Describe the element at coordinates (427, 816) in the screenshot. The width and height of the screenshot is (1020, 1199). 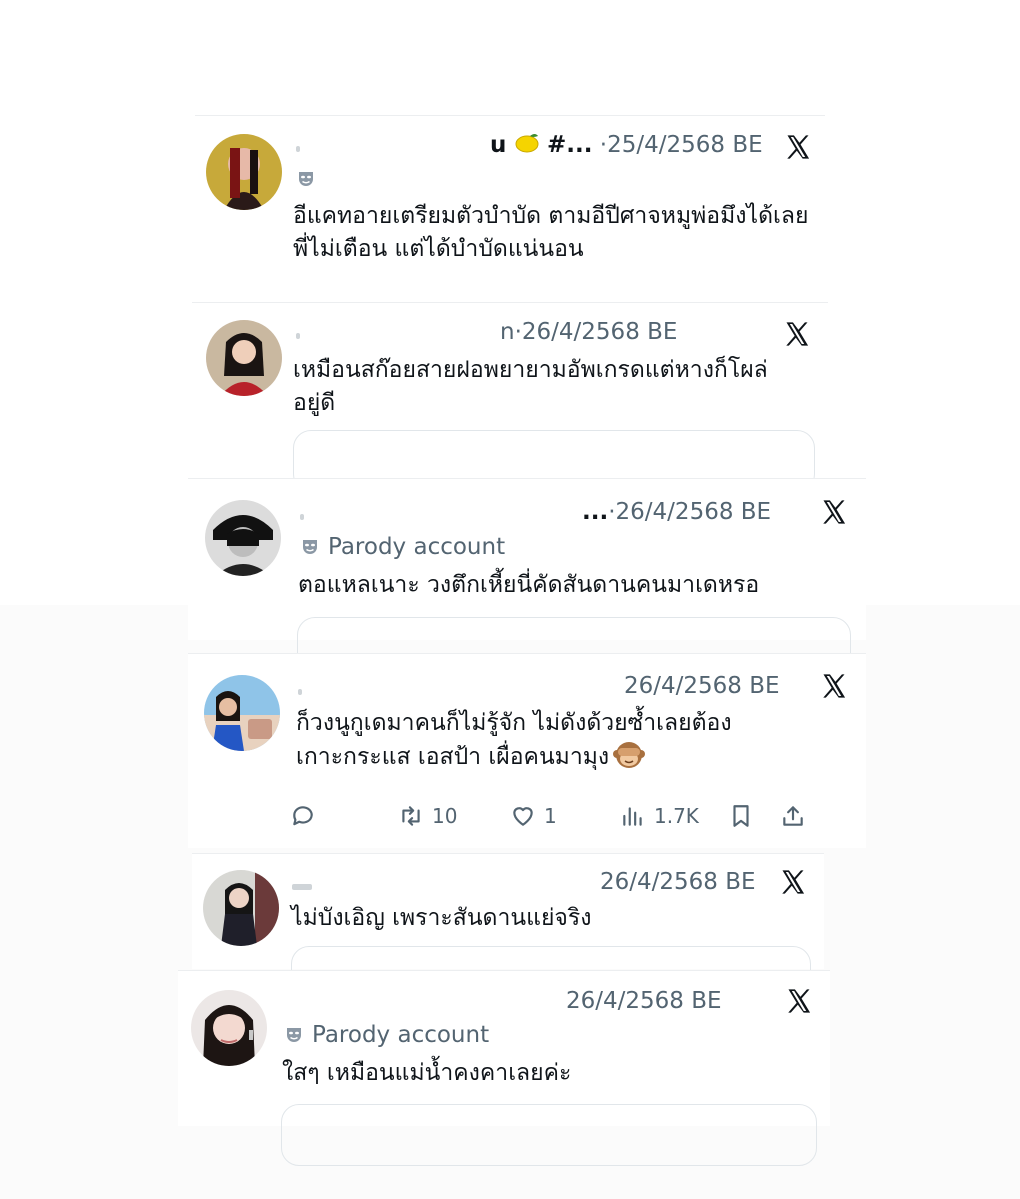
I see `retweet-button: 10` at that location.